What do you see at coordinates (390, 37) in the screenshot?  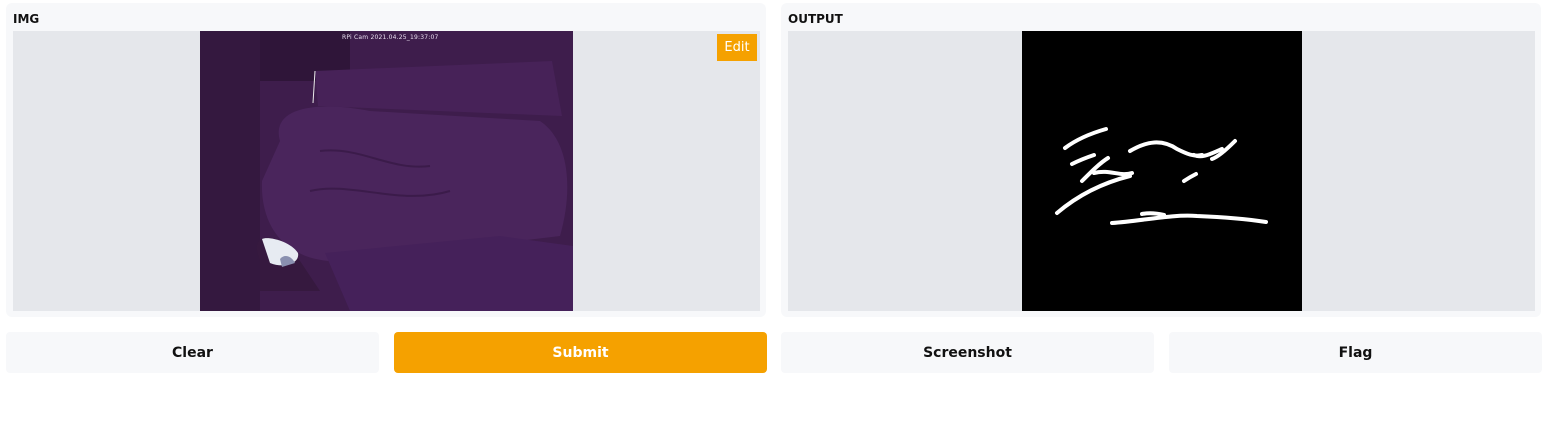 I see `camera-timestamp: RPi Cam 2021.04.25_19:37:07` at bounding box center [390, 37].